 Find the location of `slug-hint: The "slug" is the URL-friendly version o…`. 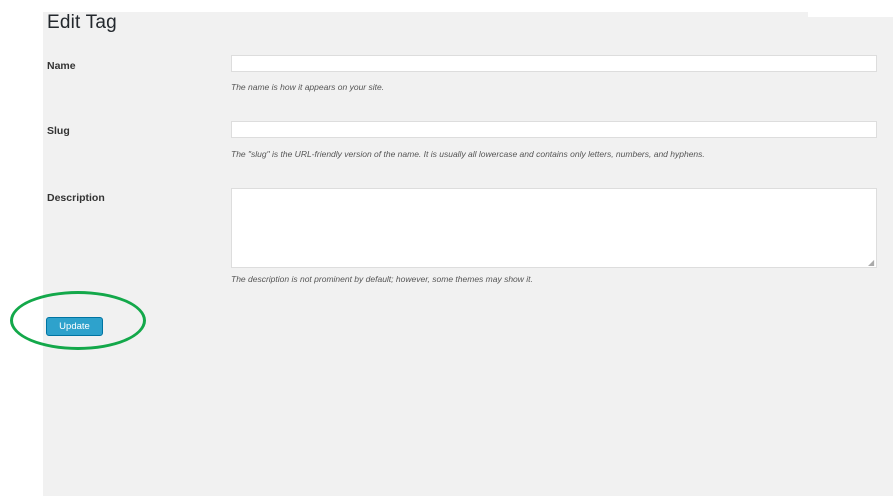

slug-hint: The "slug" is the URL-friendly version o… is located at coordinates (468, 154).